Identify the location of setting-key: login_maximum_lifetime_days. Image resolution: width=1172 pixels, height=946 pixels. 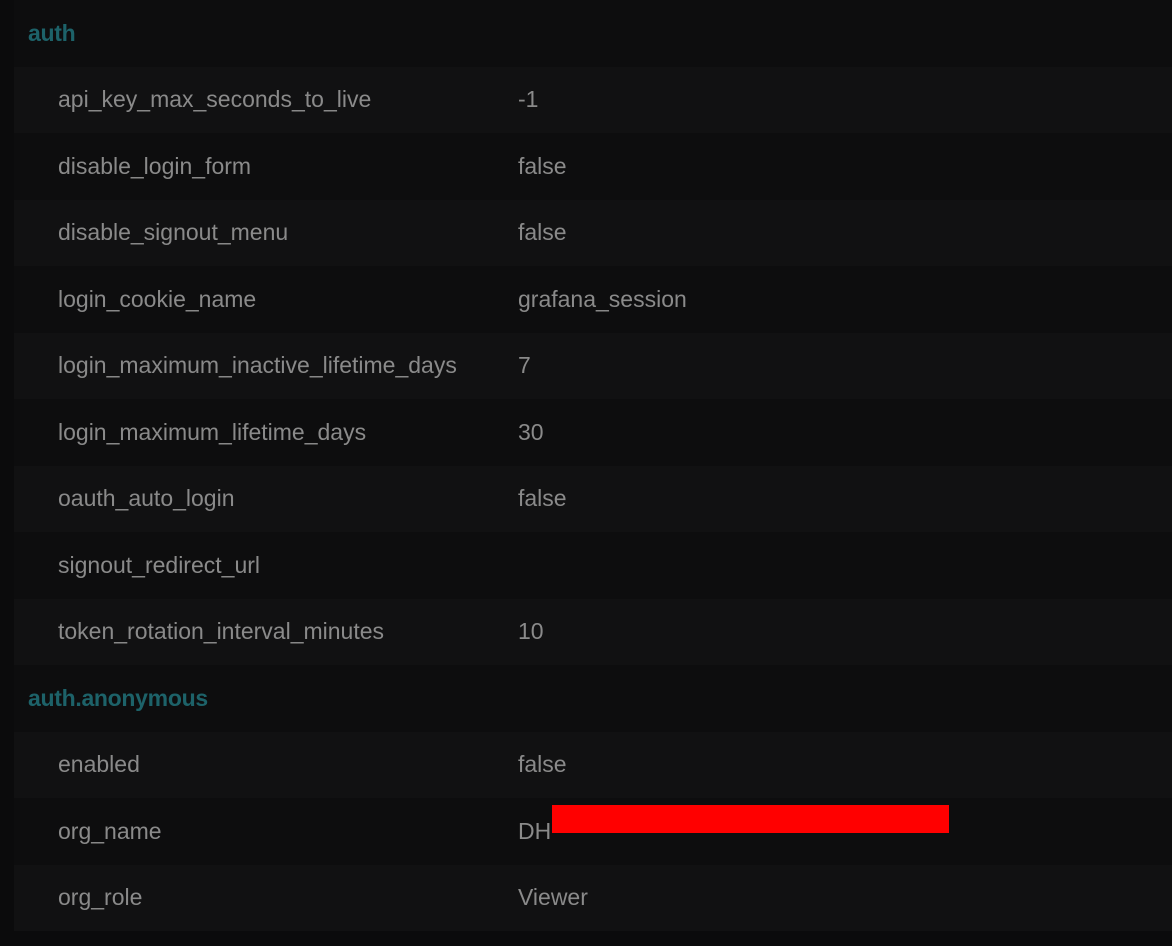
(212, 431).